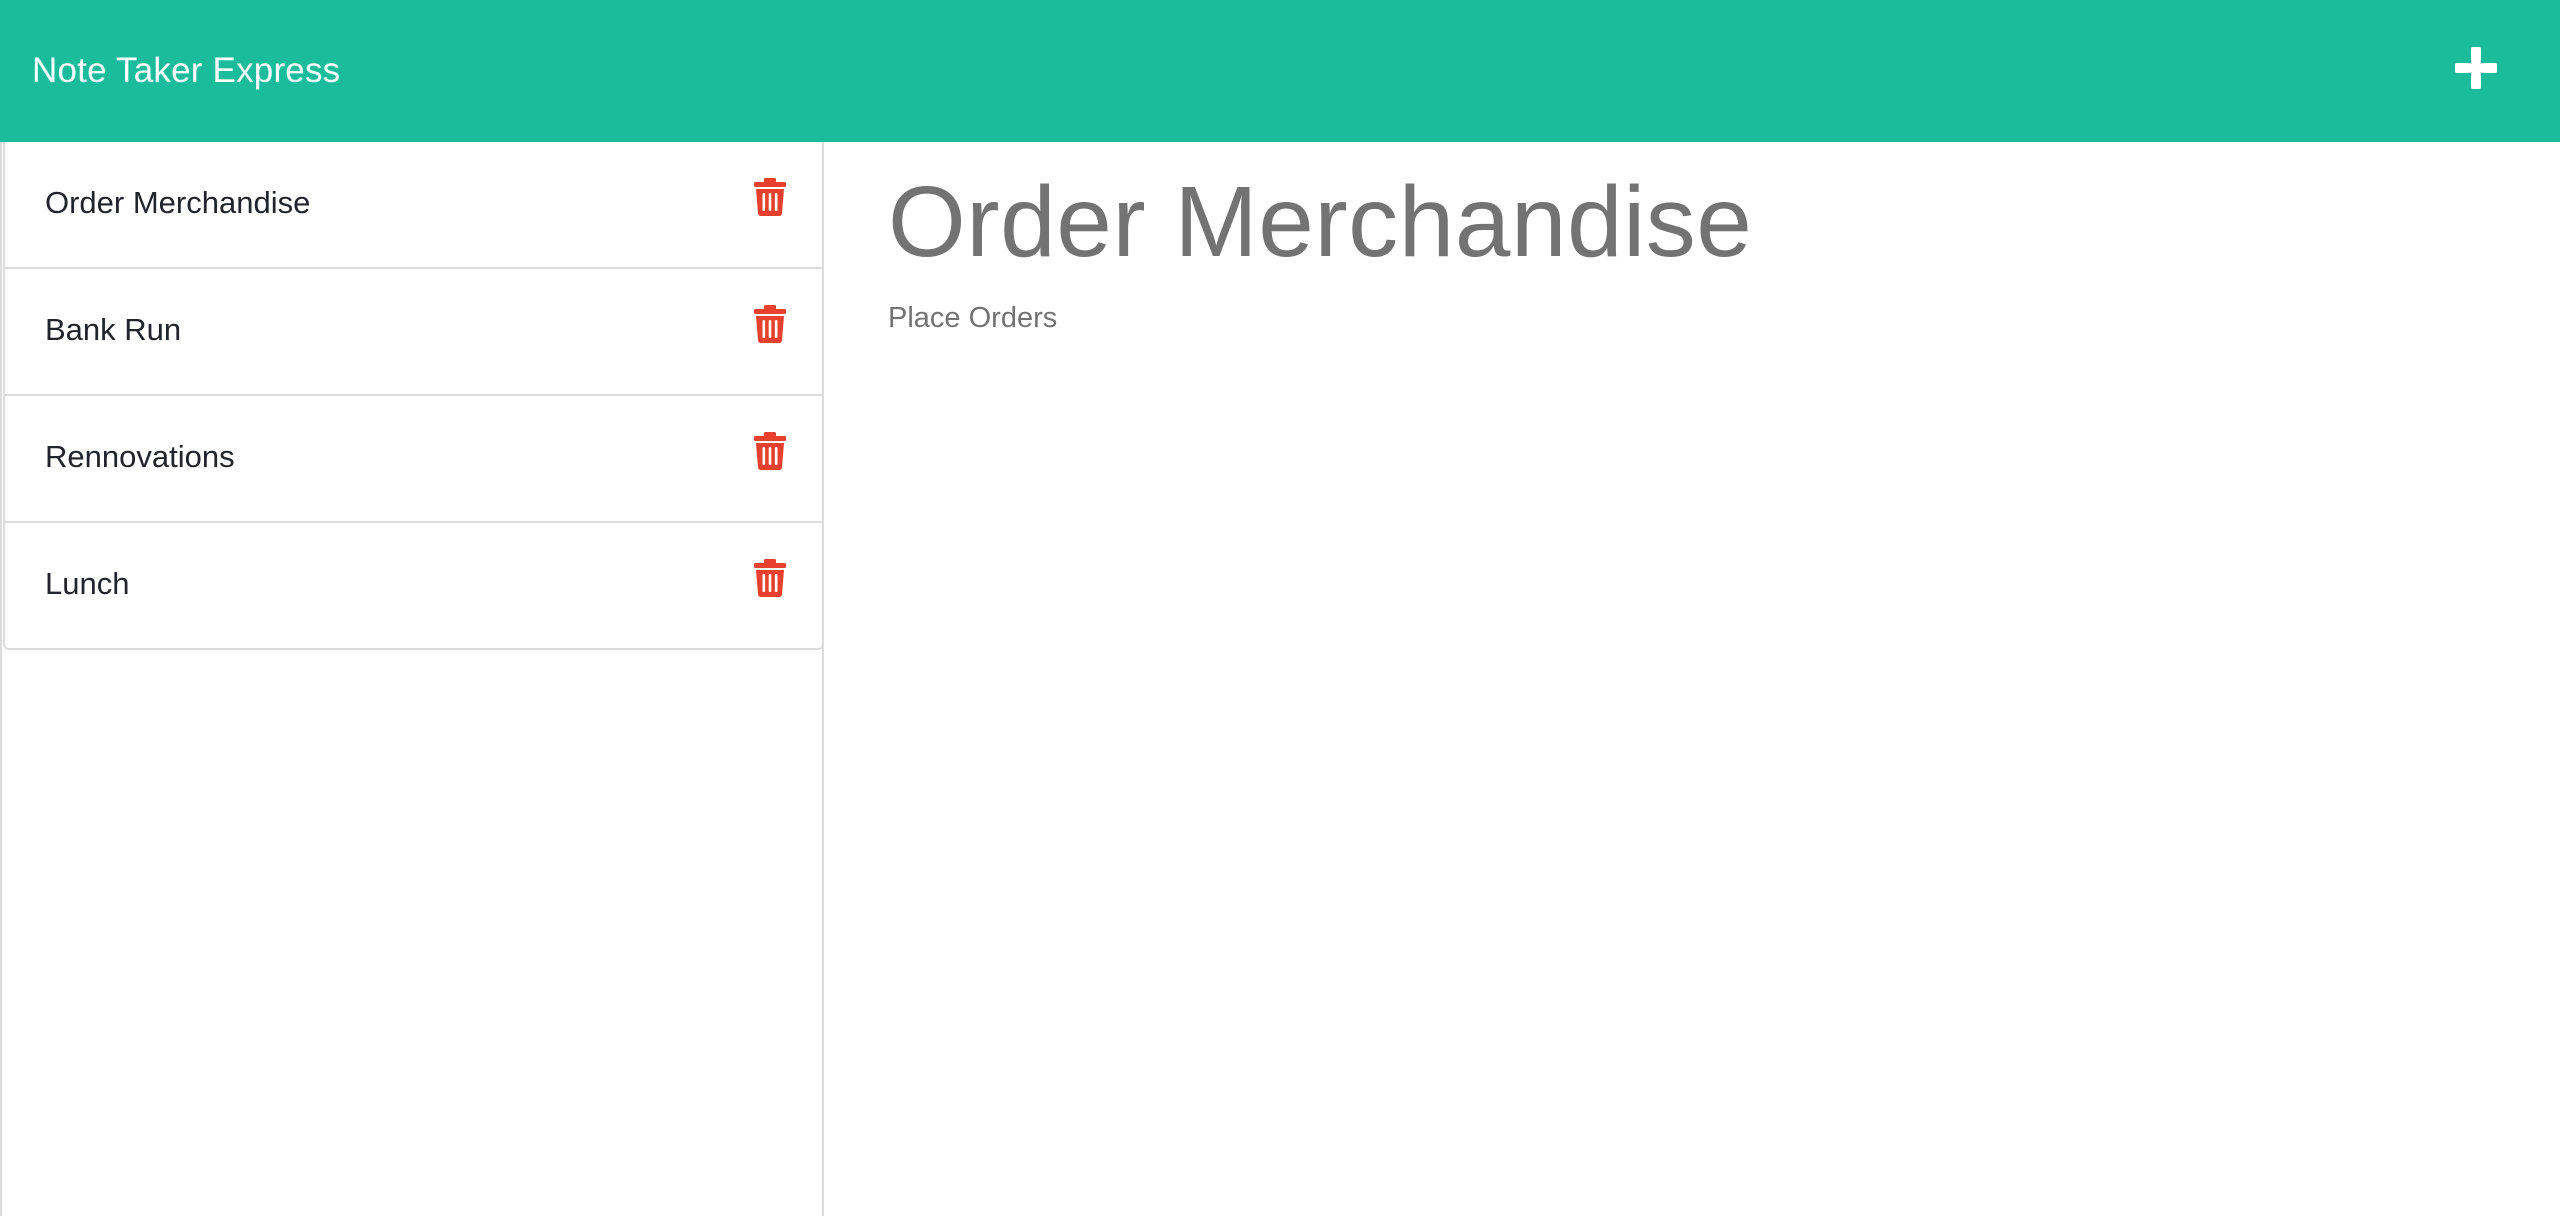 This screenshot has width=2560, height=1216. Describe the element at coordinates (113, 330) in the screenshot. I see `note-title: Bank Run` at that location.